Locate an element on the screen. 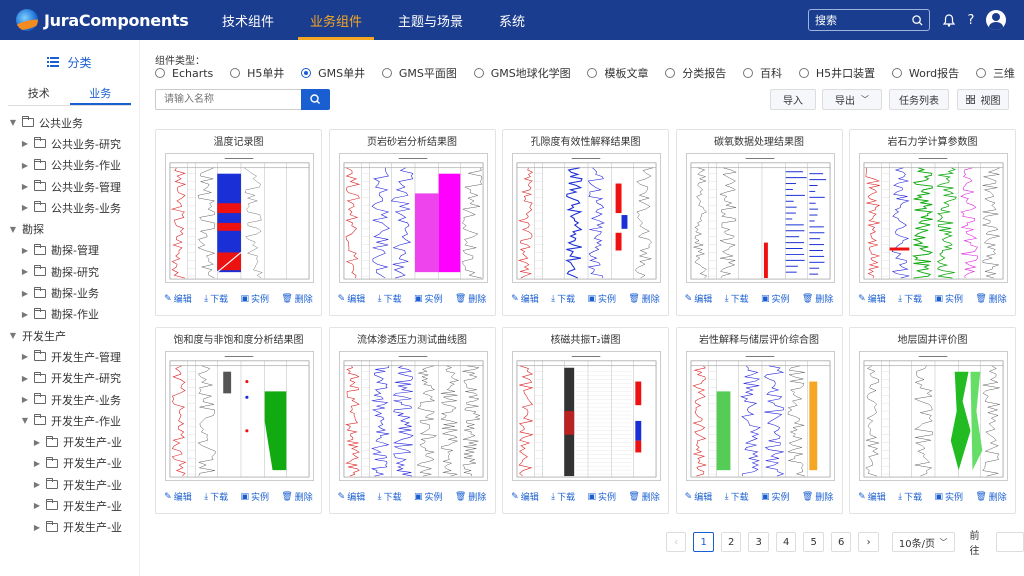 The height and width of the screenshot is (576, 1024). component-card: 页岩砂岩分析结果图 ━━━━━━━━━━━━ ✎ 编辑 ⤓ 下载 ▣ 实例 🗑 删除 is located at coordinates (412, 222).